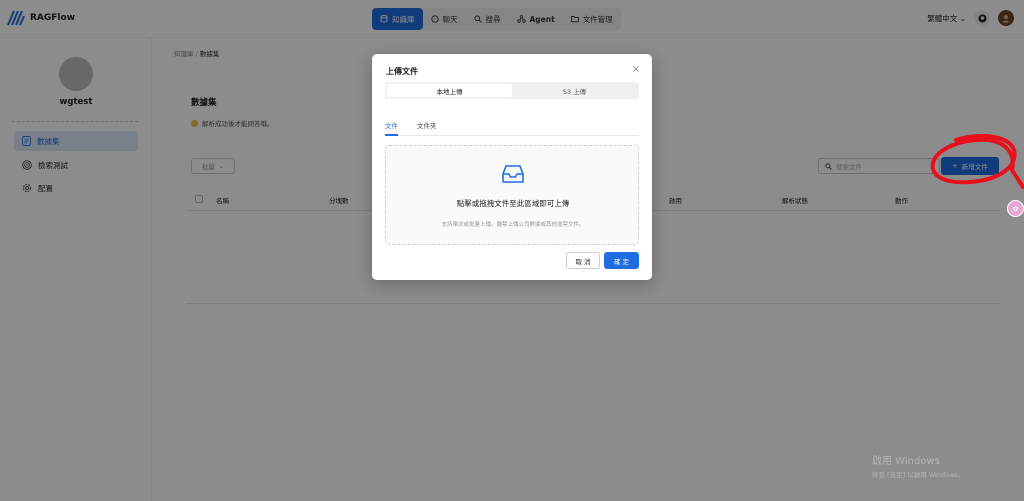  What do you see at coordinates (621, 260) in the screenshot?
I see `confirm-button: 確 定` at bounding box center [621, 260].